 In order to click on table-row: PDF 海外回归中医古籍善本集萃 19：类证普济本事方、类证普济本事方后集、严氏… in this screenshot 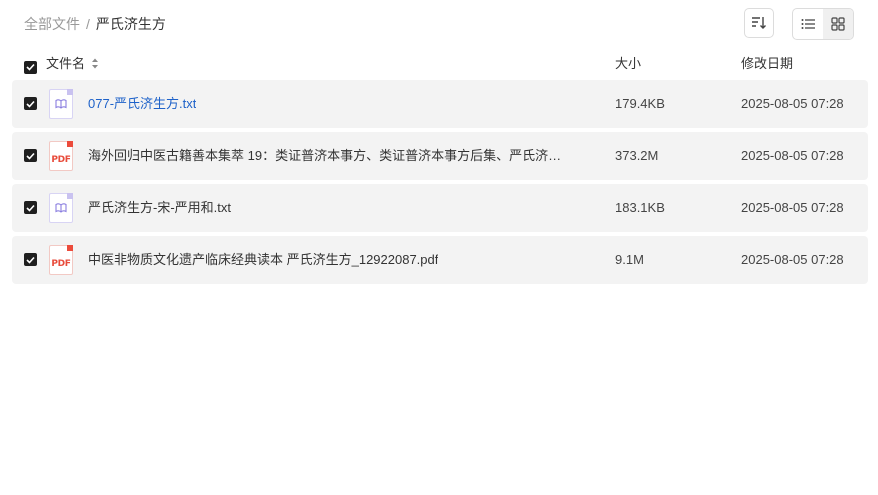, I will do `click(440, 156)`.